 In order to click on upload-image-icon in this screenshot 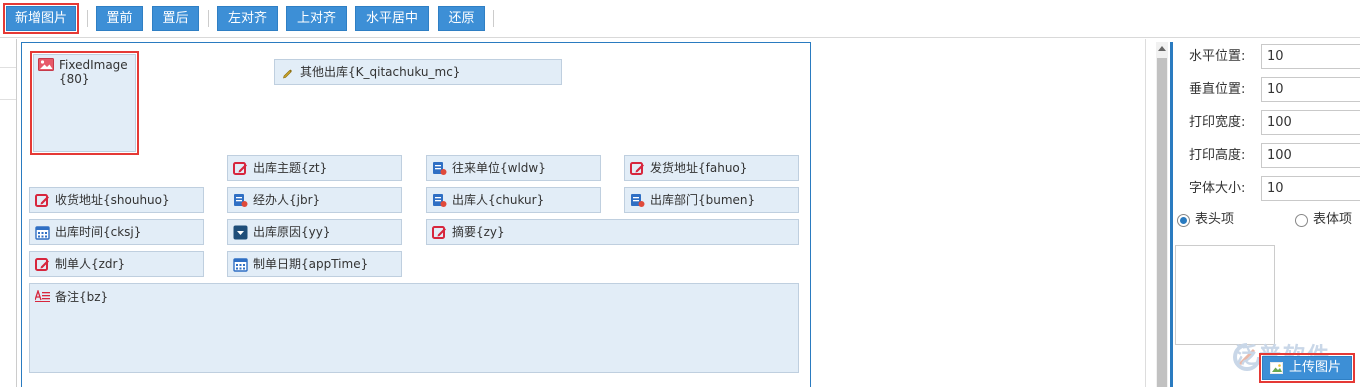, I will do `click(1276, 368)`.